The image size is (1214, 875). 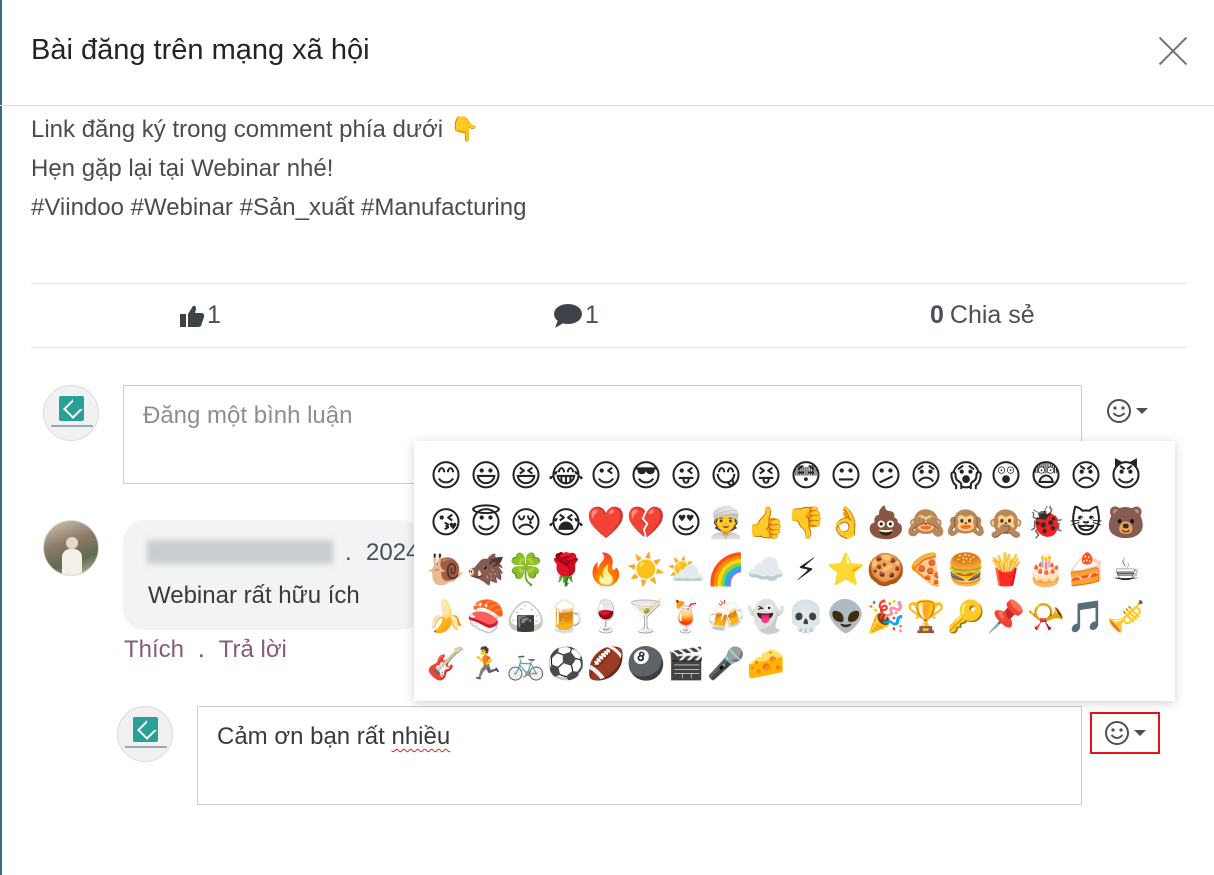 What do you see at coordinates (966, 523) in the screenshot?
I see `emoji-option: 🙉` at bounding box center [966, 523].